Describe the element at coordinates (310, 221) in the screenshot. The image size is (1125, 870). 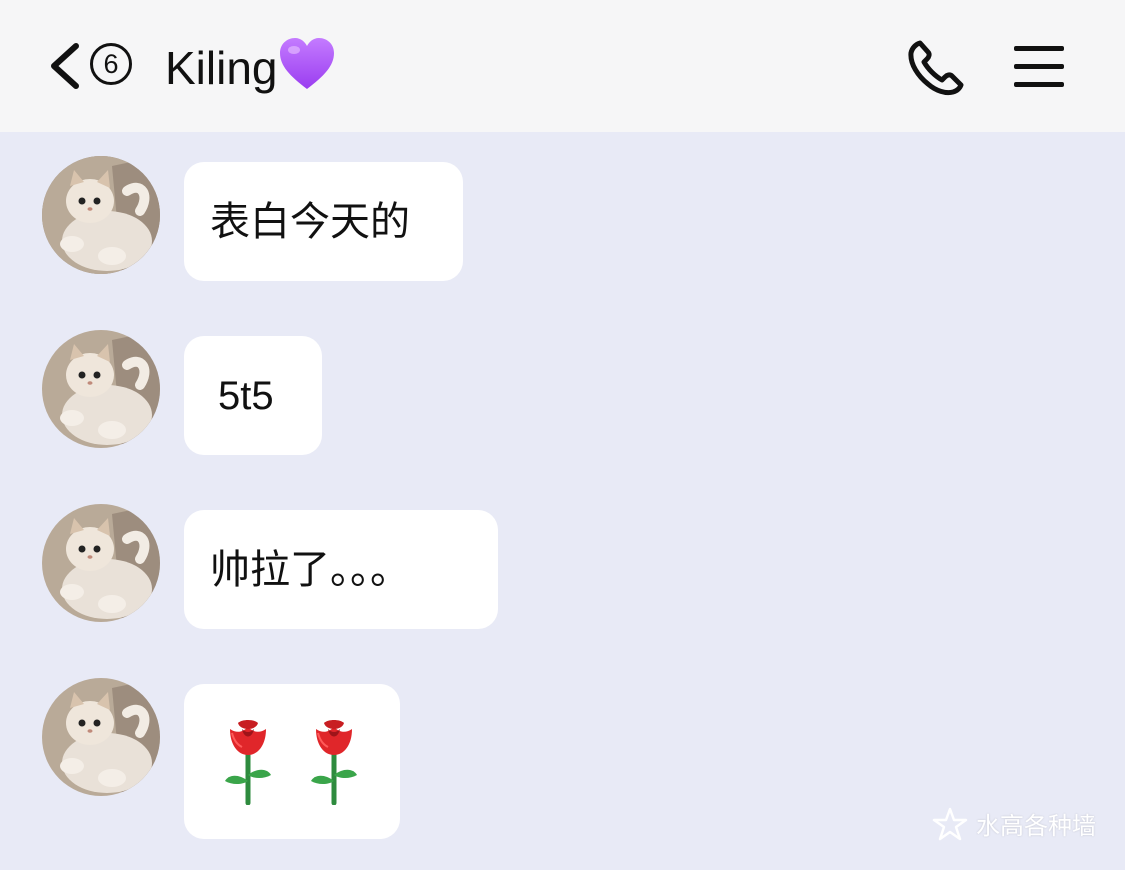
I see `message-text: 表白今天的` at that location.